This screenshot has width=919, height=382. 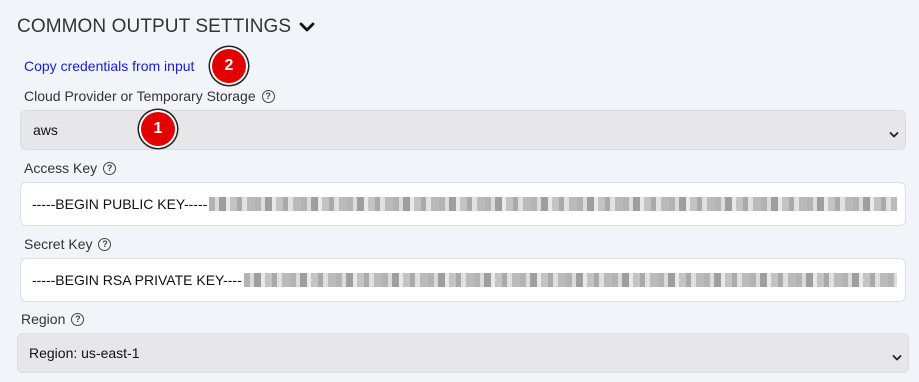 I want to click on region-label: Region ?, so click(x=53, y=319).